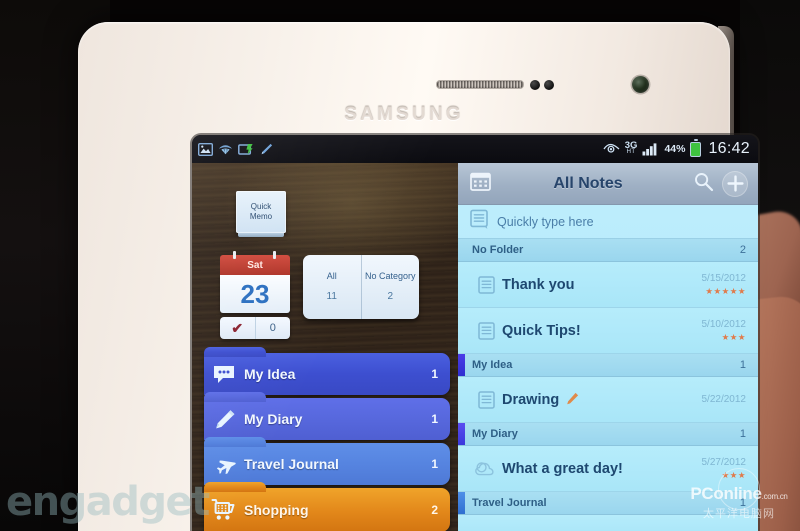  Describe the element at coordinates (631, 152) in the screenshot. I see `network-sub-label: HT` at that location.